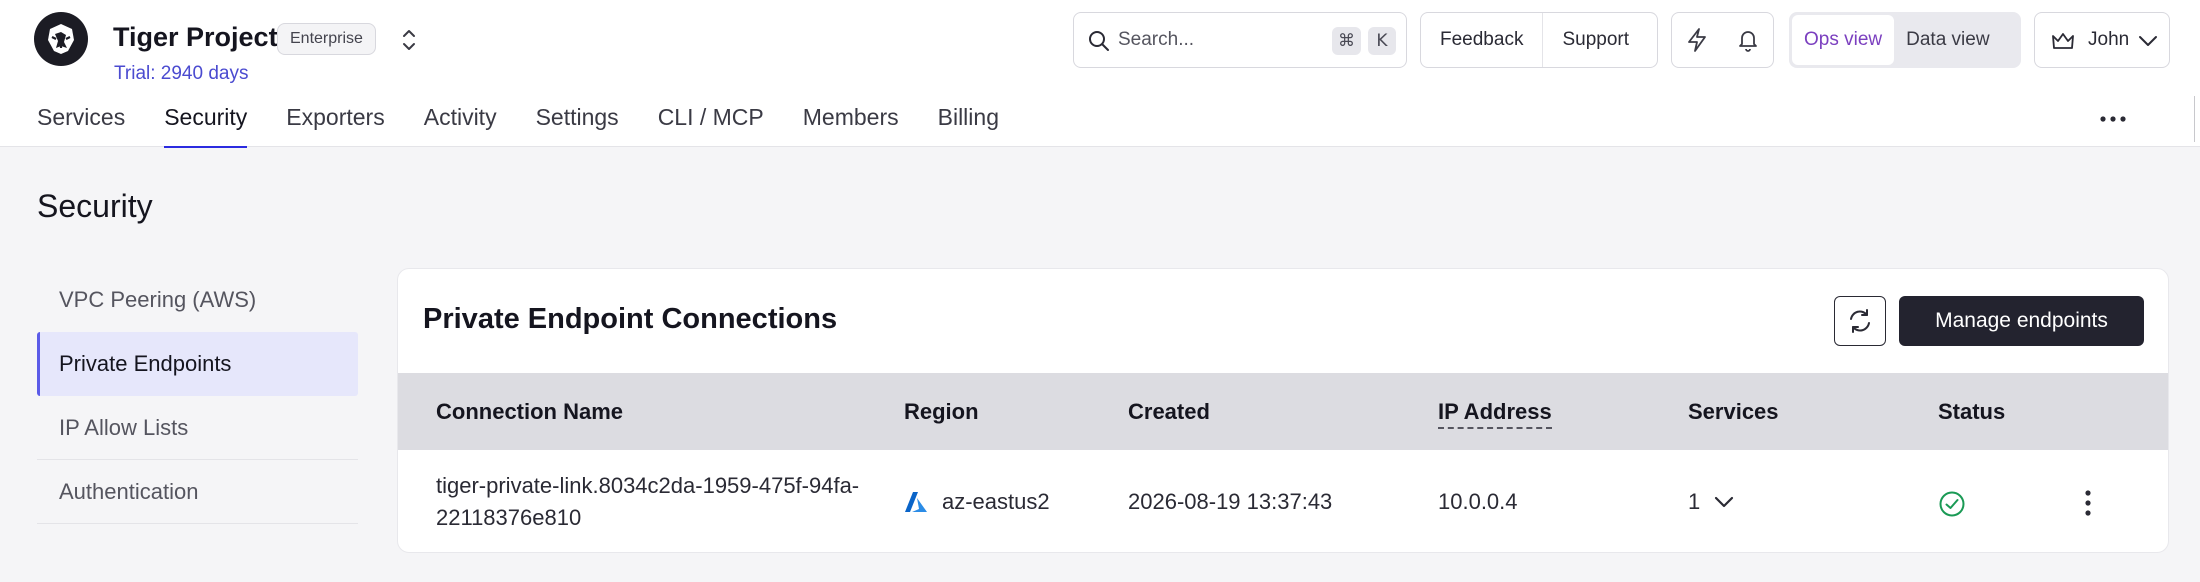  Describe the element at coordinates (1099, 41) in the screenshot. I see `search-icon` at that location.